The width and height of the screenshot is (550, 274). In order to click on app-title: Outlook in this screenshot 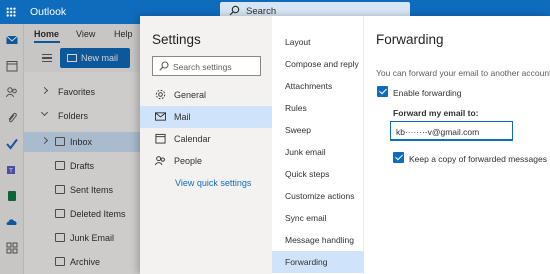, I will do `click(48, 12)`.